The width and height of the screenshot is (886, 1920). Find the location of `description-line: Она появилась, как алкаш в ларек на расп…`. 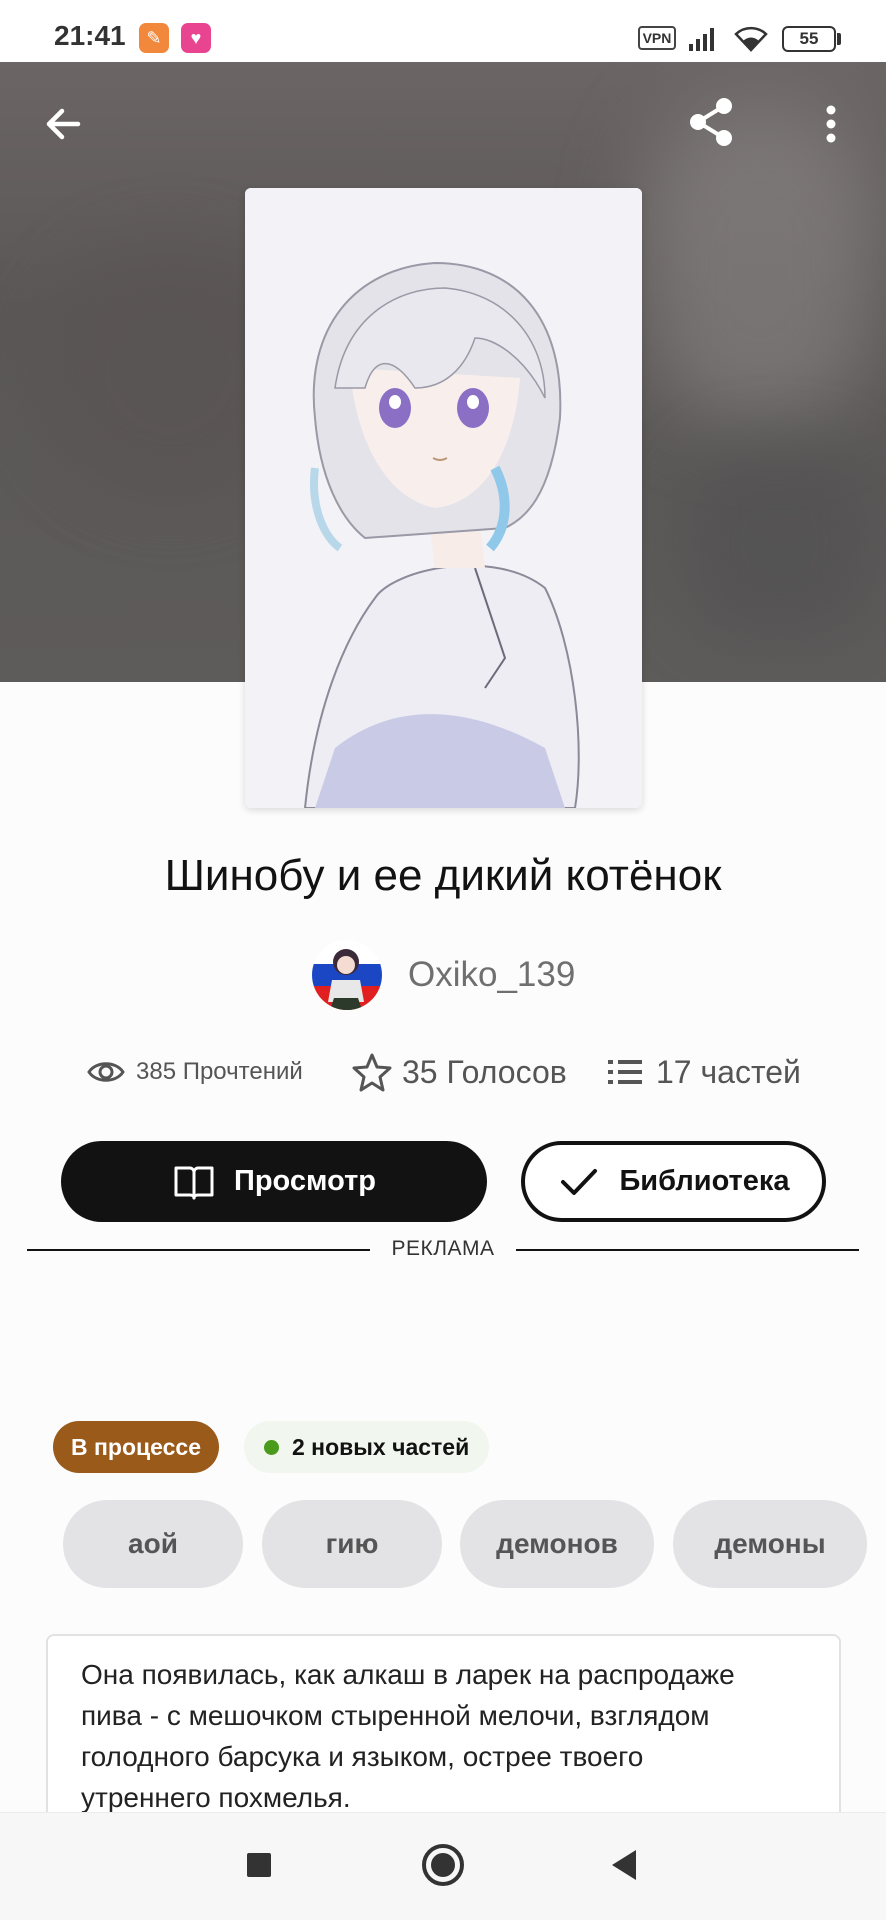

description-line: Она появилась, как алкаш в ларек на расп… is located at coordinates (408, 1674).